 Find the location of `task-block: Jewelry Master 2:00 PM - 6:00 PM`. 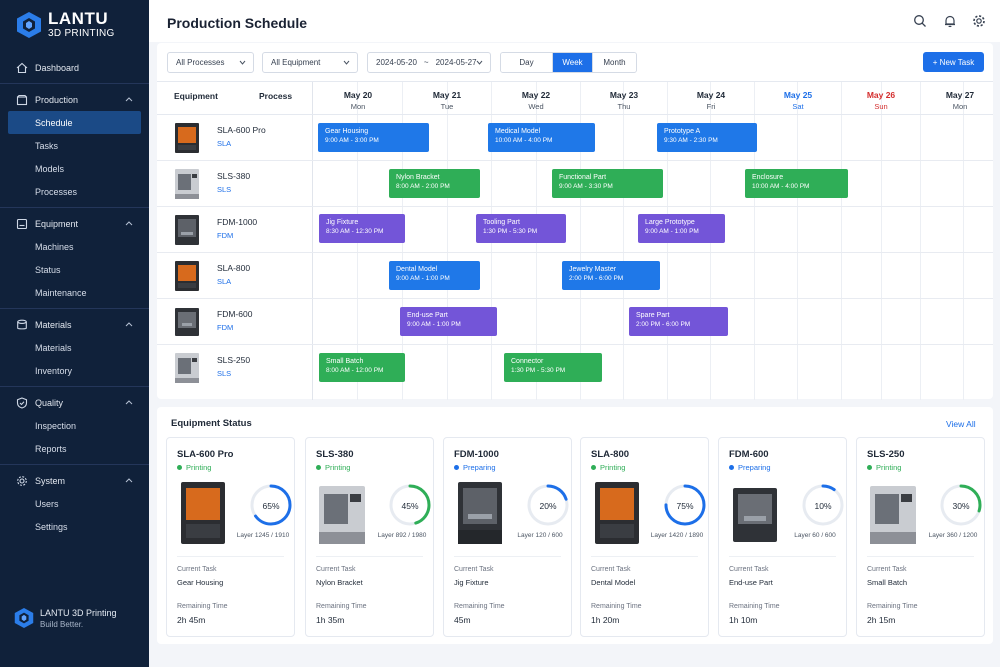

task-block: Jewelry Master 2:00 PM - 6:00 PM is located at coordinates (611, 275).